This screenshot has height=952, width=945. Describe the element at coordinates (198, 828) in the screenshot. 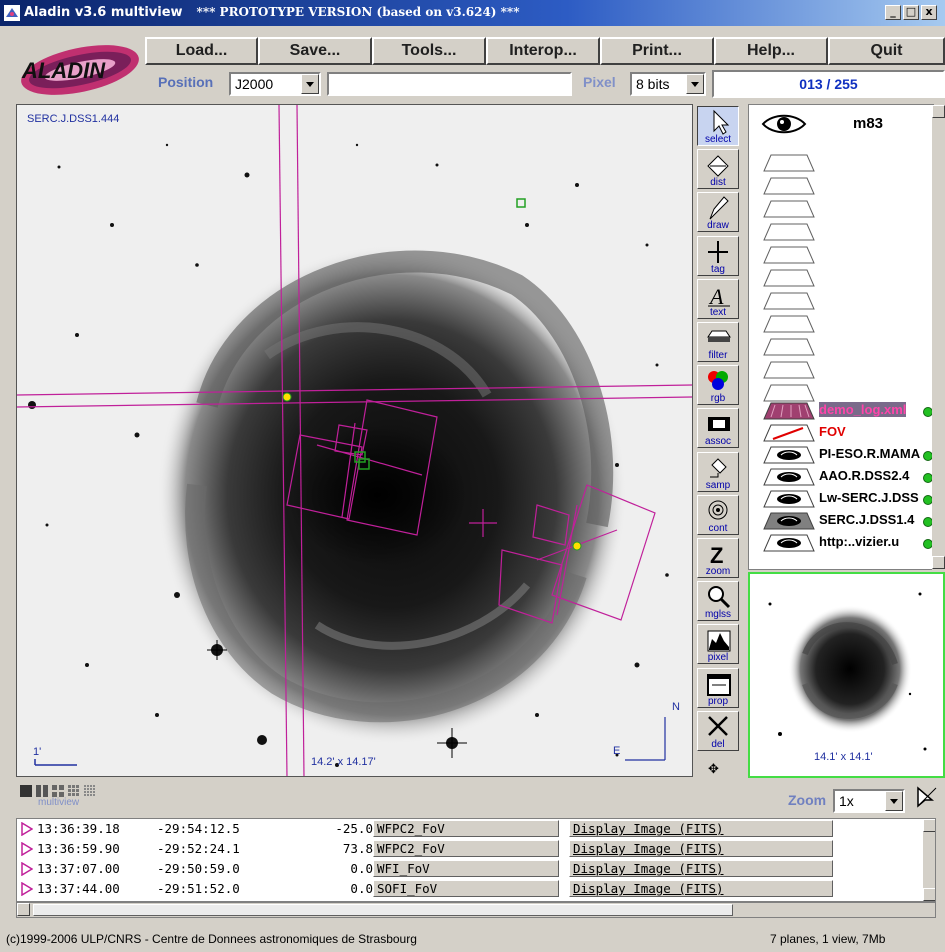

I see `cell-dec: -29:54:12.5` at that location.